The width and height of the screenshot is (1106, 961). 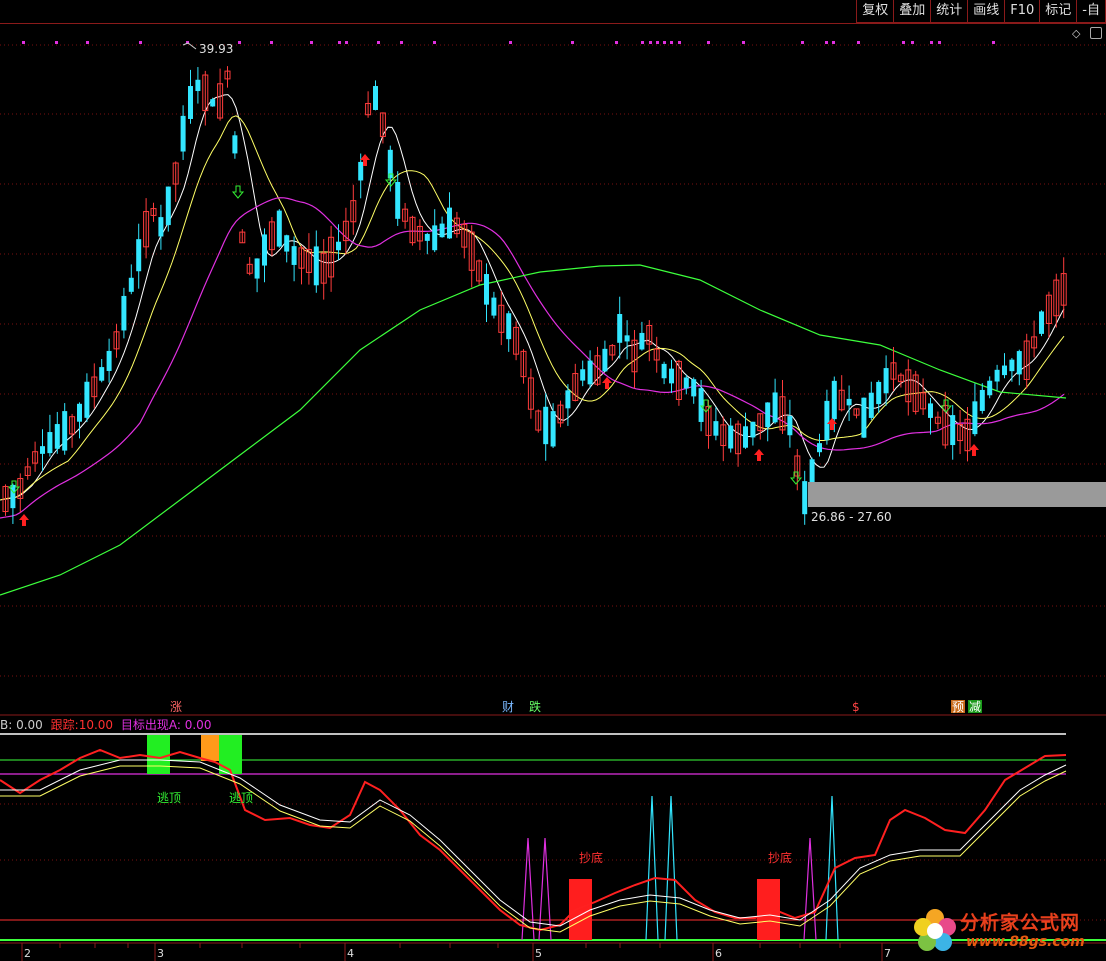 I want to click on escape-label-1: 逃顶, so click(x=169, y=798).